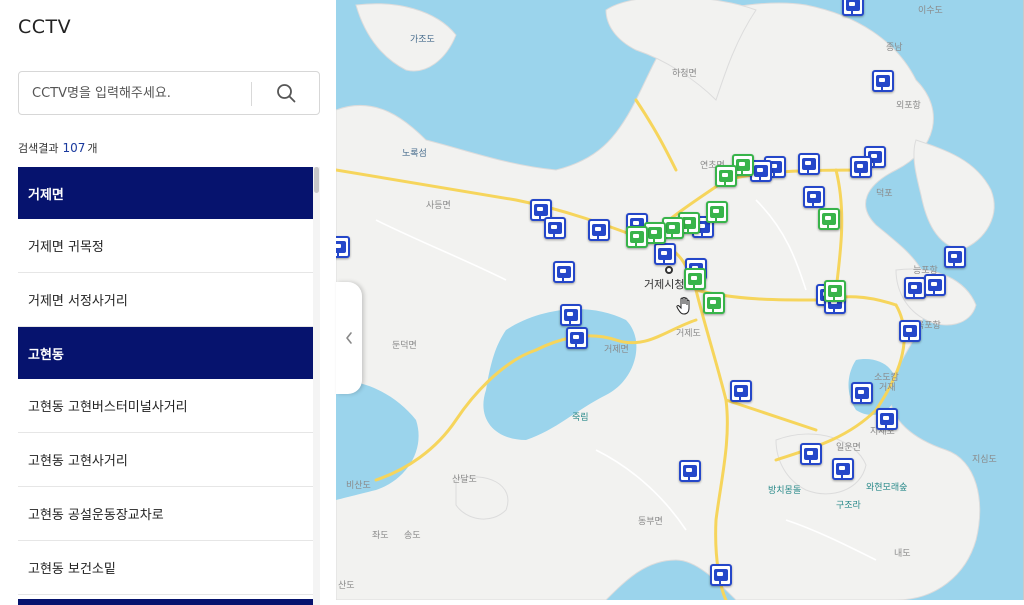  What do you see at coordinates (165, 246) in the screenshot?
I see `list-item: 거제면 귀목정` at bounding box center [165, 246].